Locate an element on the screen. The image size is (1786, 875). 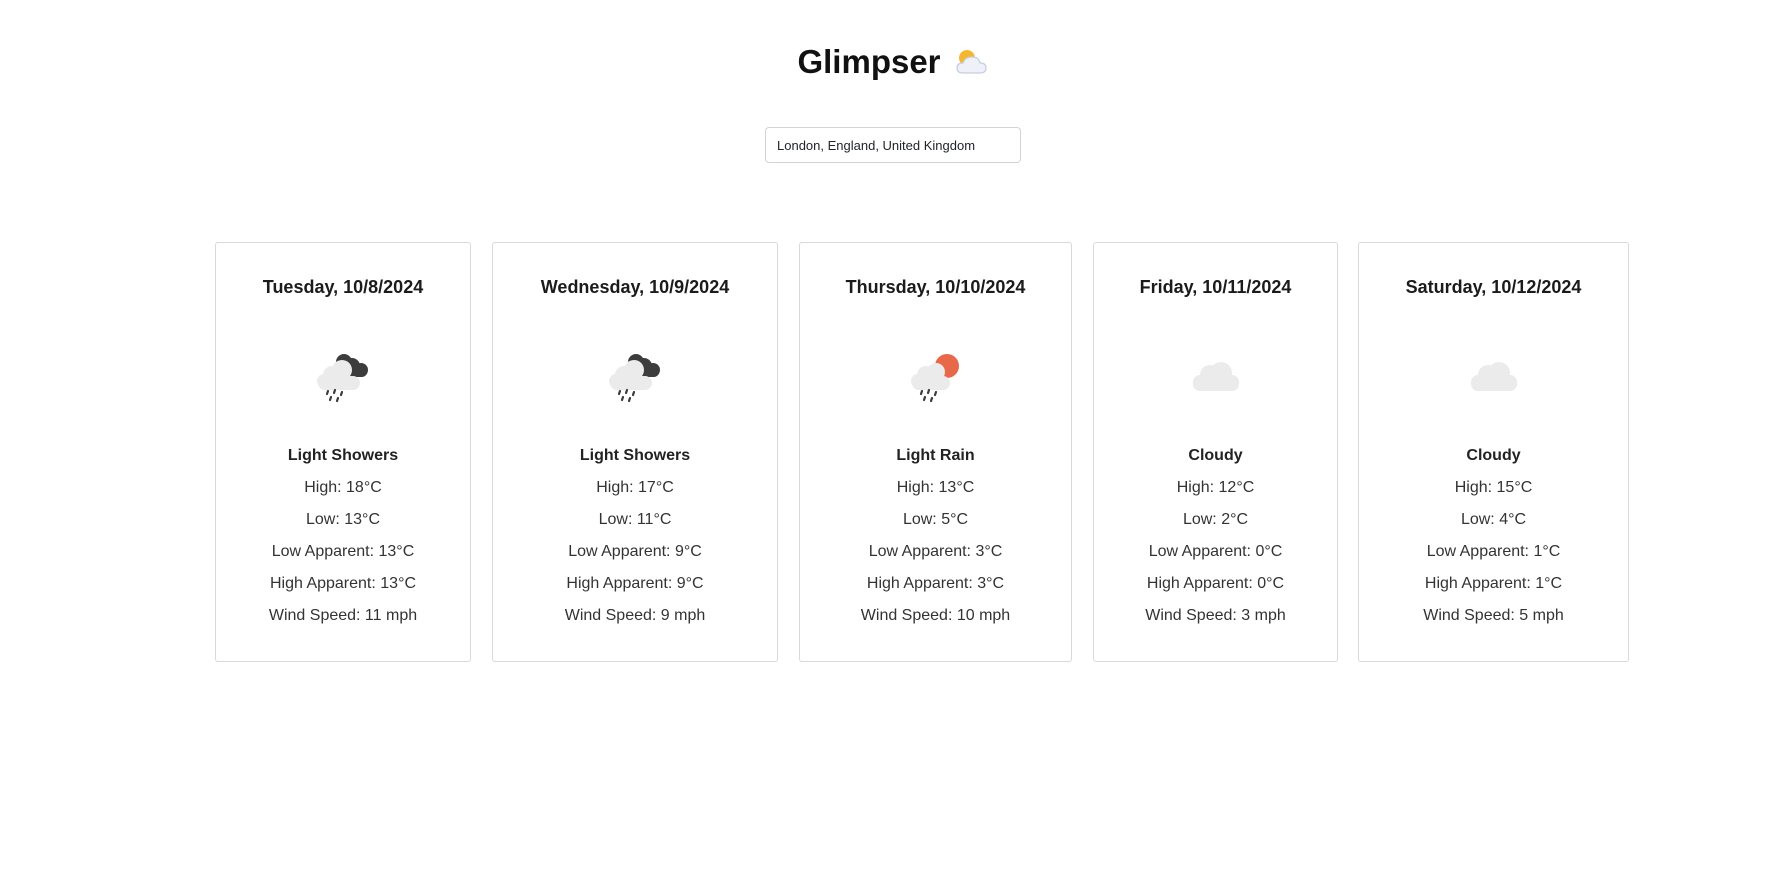
forecast-high: High: 15°C is located at coordinates (1493, 487).